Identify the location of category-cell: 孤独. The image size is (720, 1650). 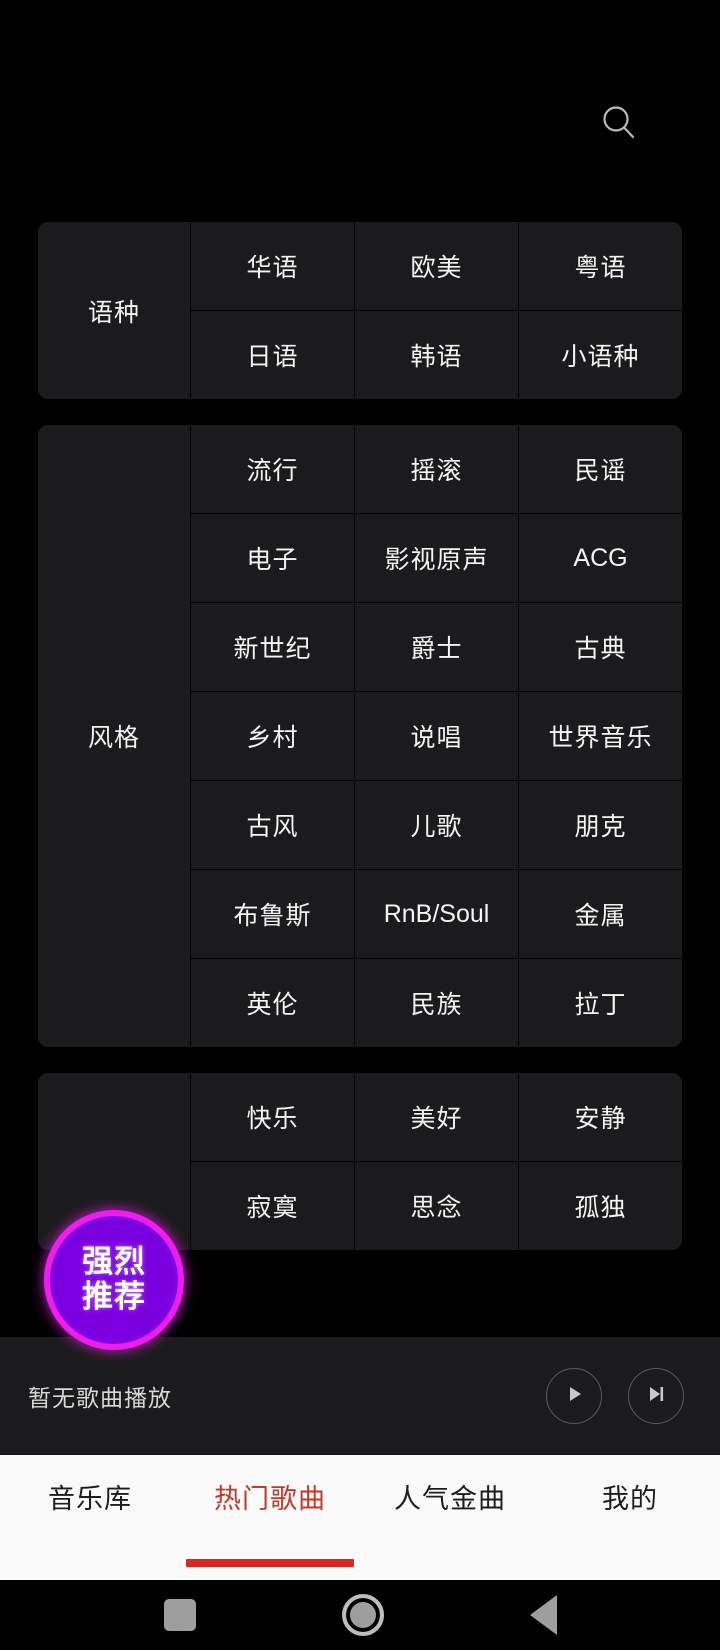
(600, 1206).